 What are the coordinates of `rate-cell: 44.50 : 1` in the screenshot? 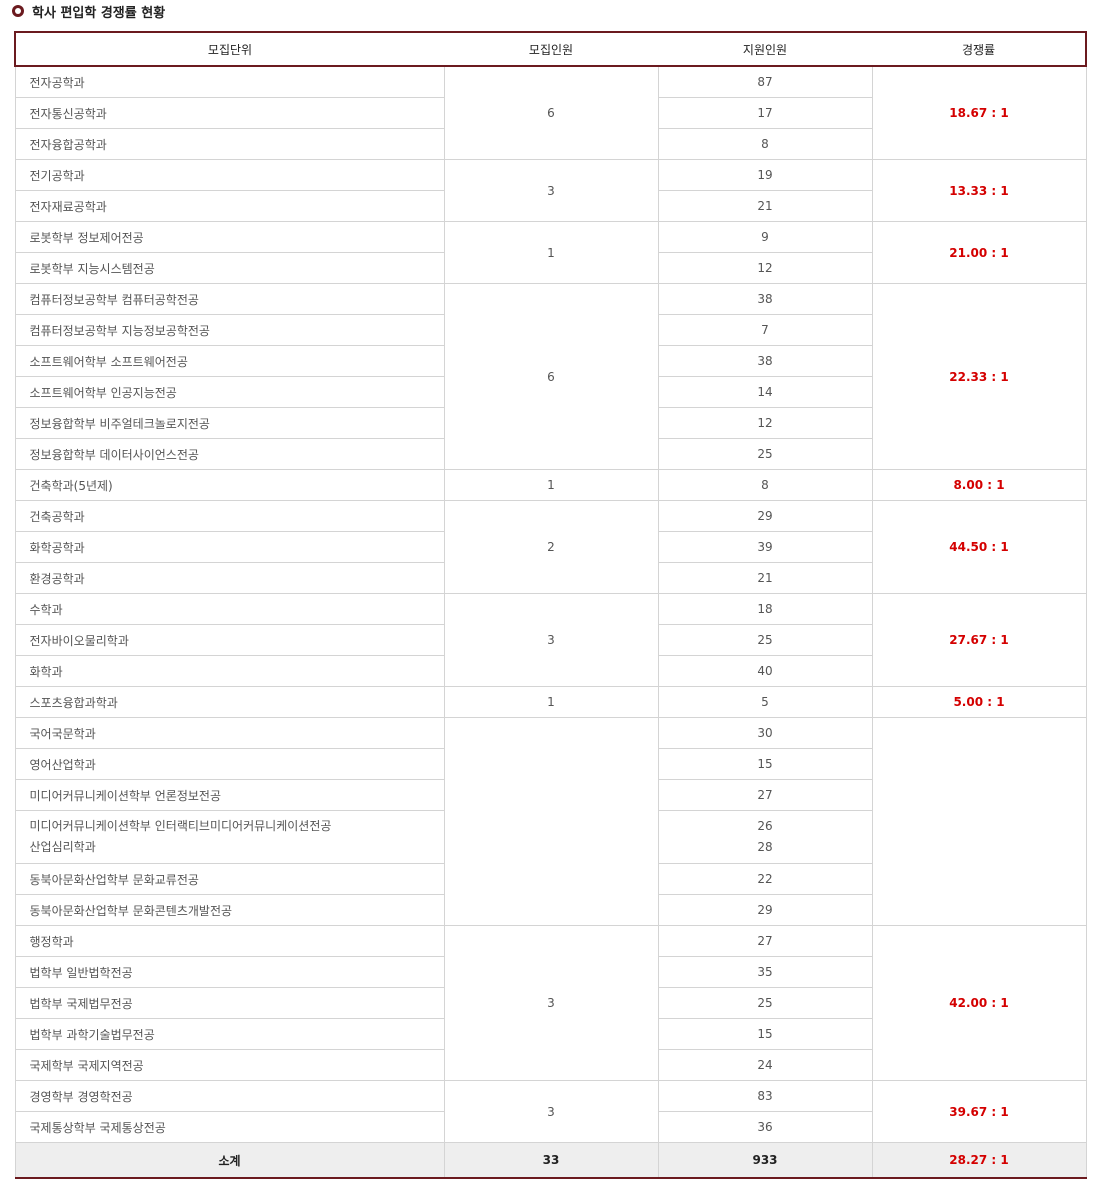 It's located at (979, 547).